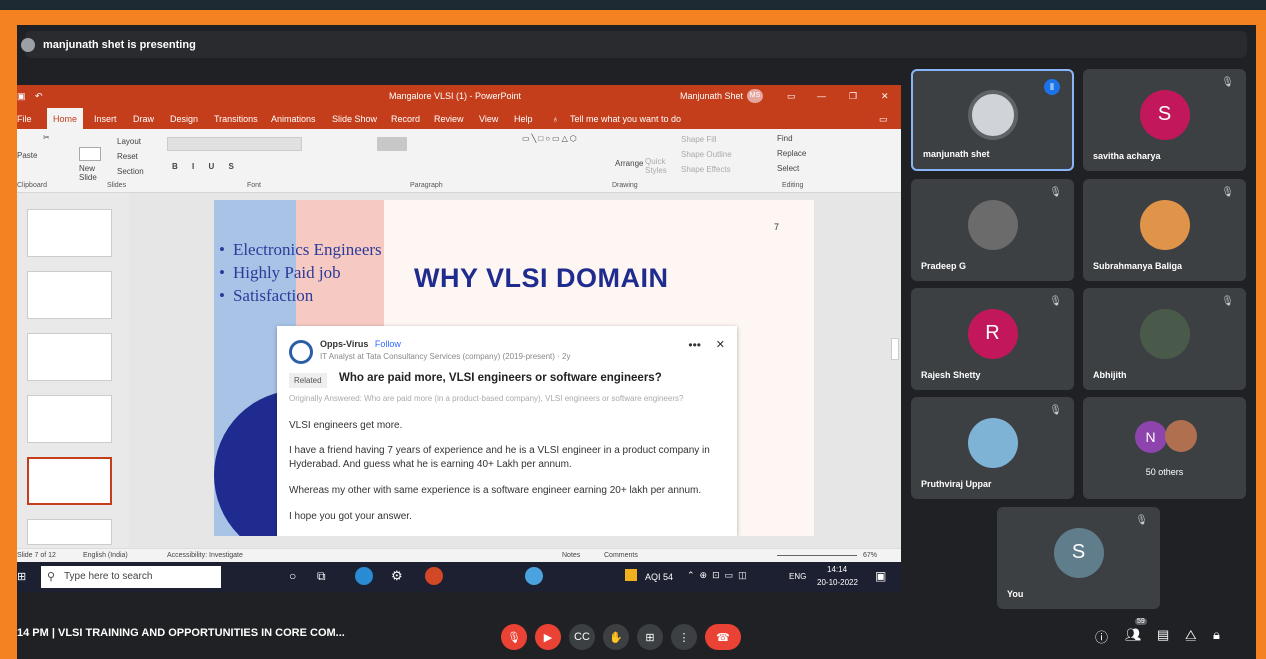  I want to click on tab-draw: Draw, so click(143, 119).